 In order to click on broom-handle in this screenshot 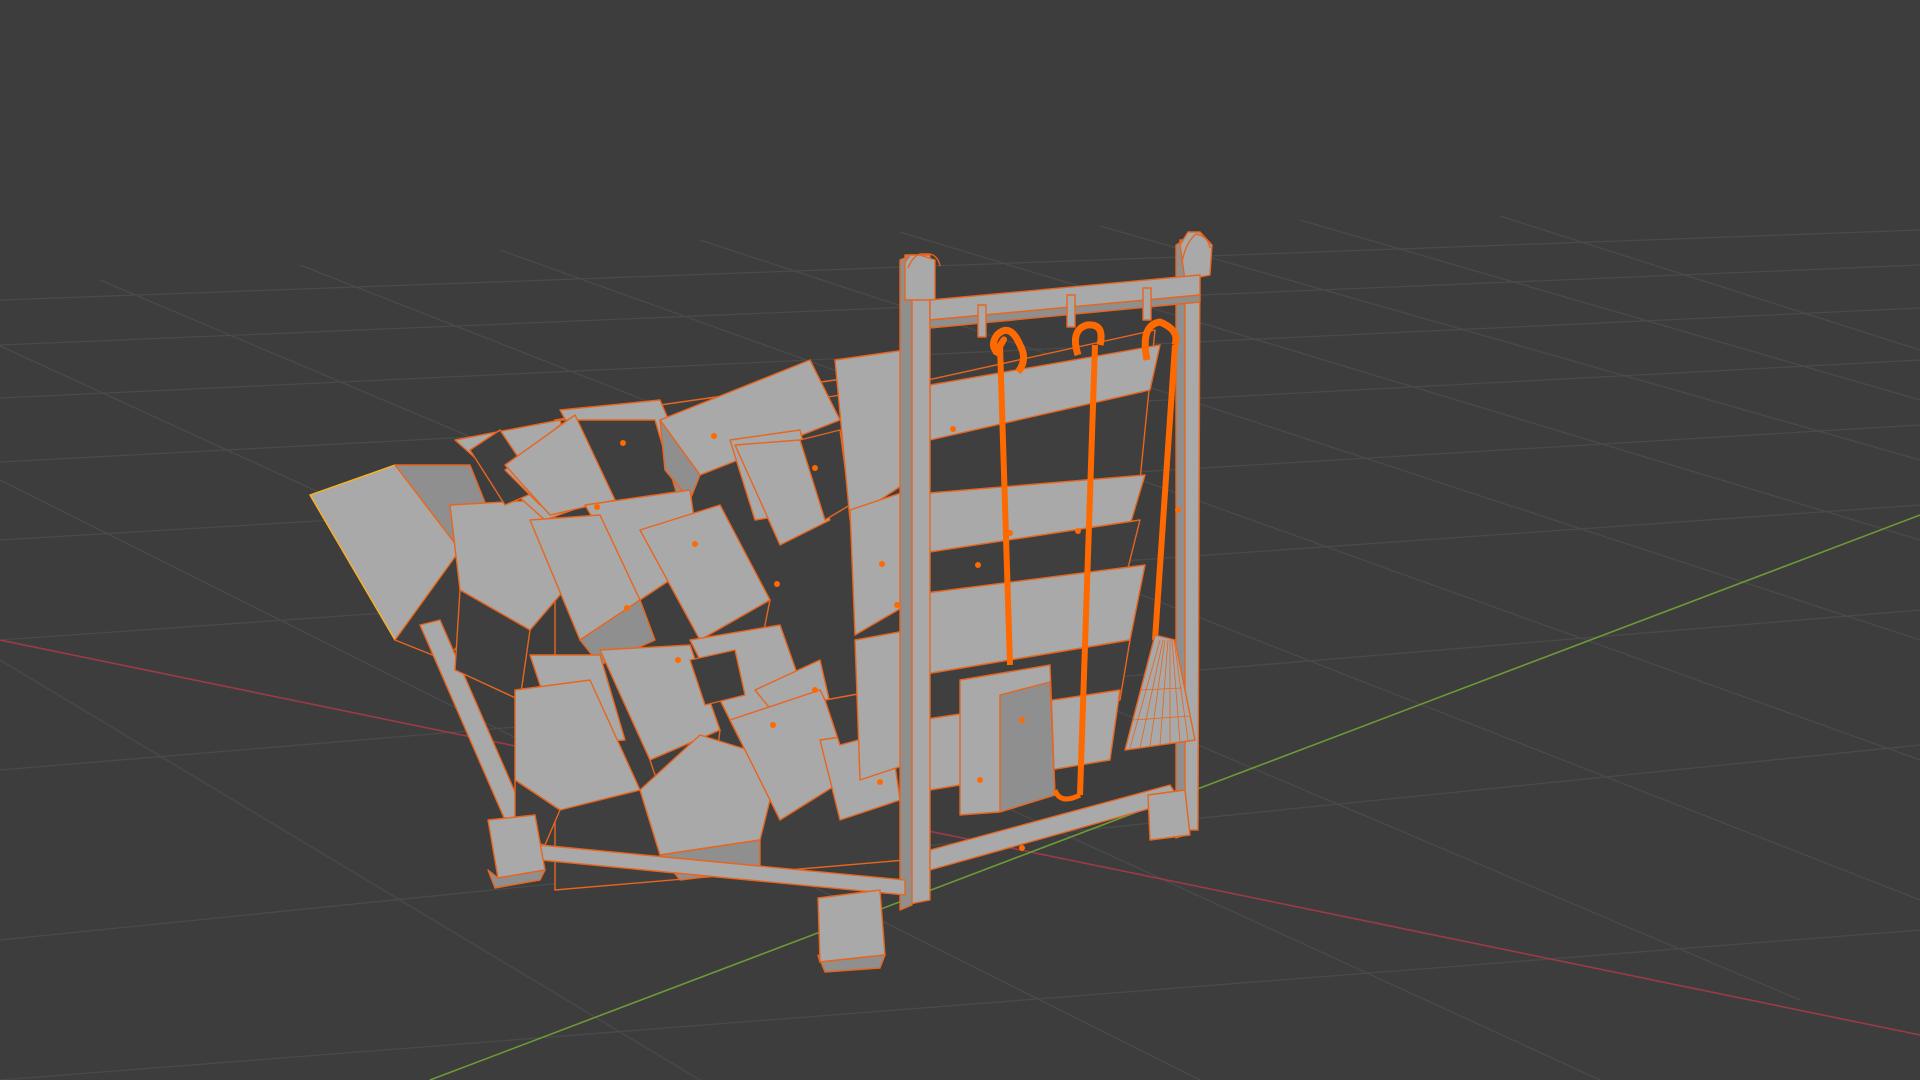, I will do `click(1165, 492)`.